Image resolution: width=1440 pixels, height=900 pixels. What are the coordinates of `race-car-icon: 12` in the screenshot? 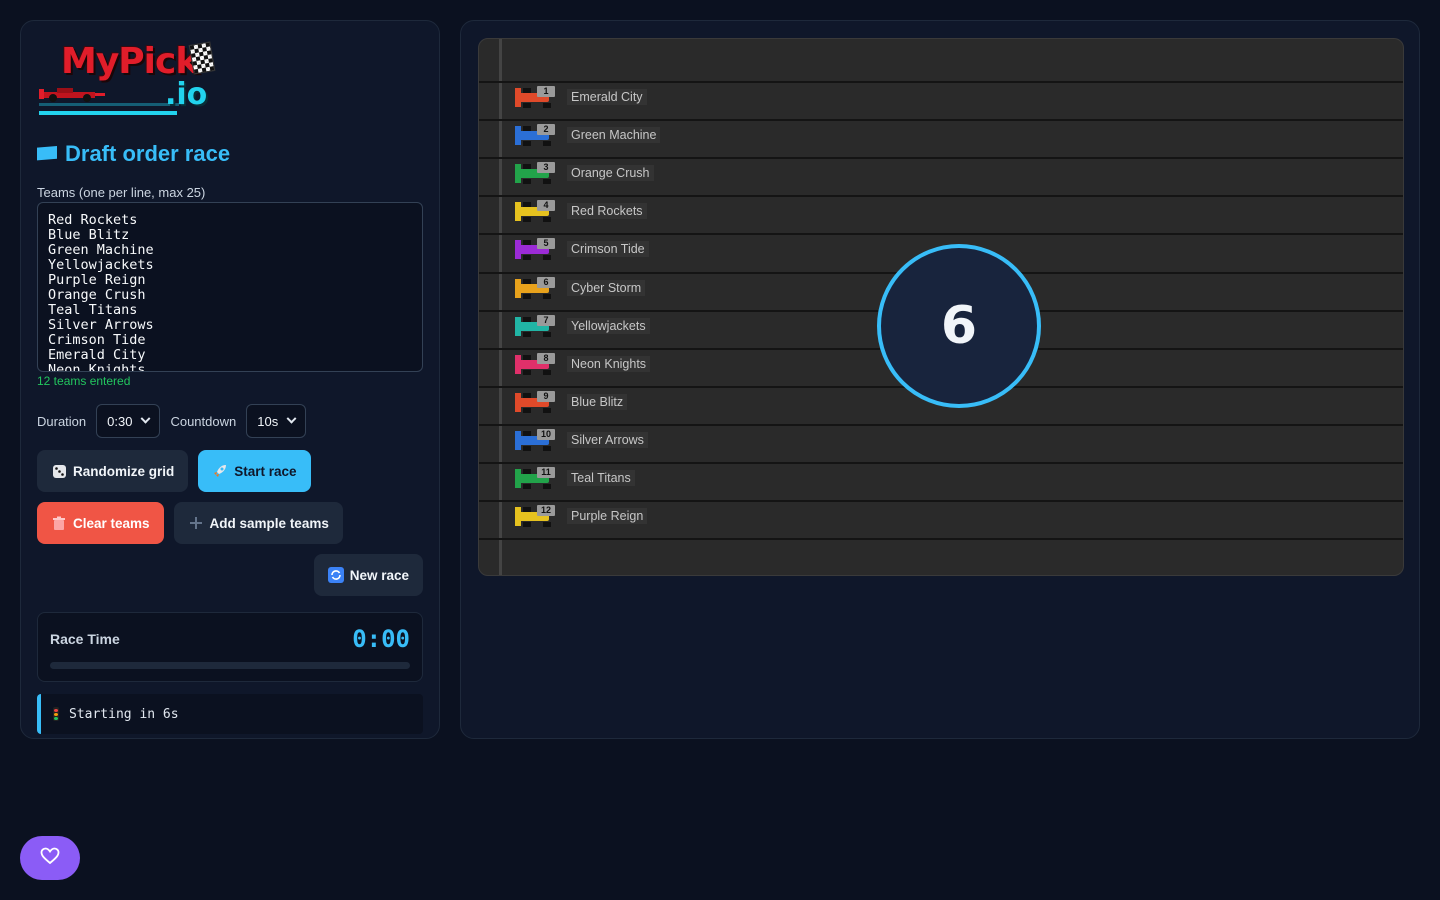 It's located at (537, 516).